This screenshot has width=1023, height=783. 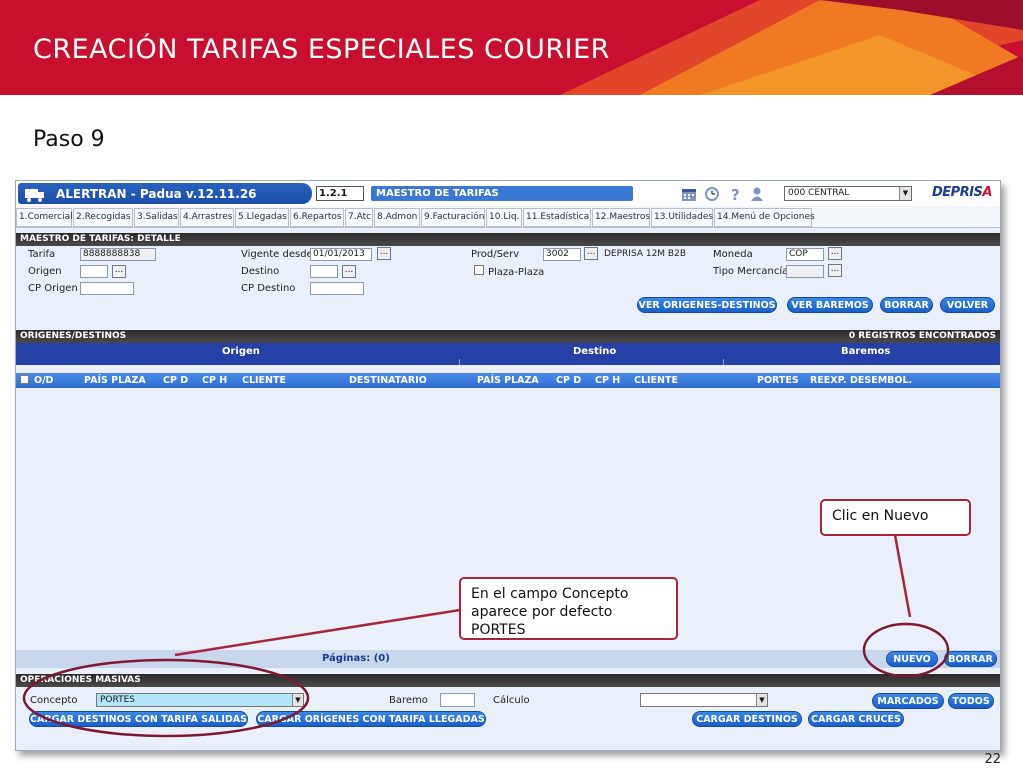 What do you see at coordinates (656, 380) in the screenshot?
I see `col-cliente-destino: CLIENTE` at bounding box center [656, 380].